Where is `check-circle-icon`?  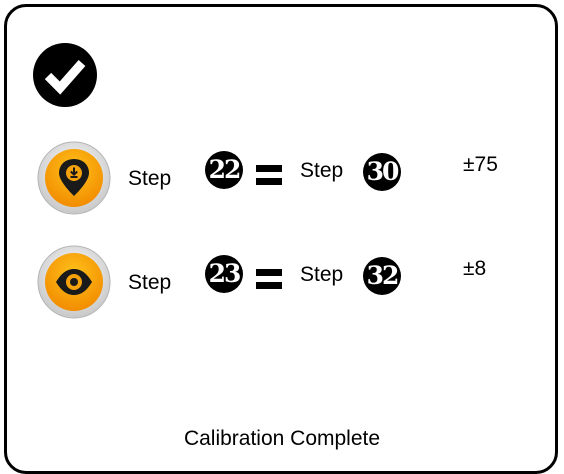 check-circle-icon is located at coordinates (65, 75).